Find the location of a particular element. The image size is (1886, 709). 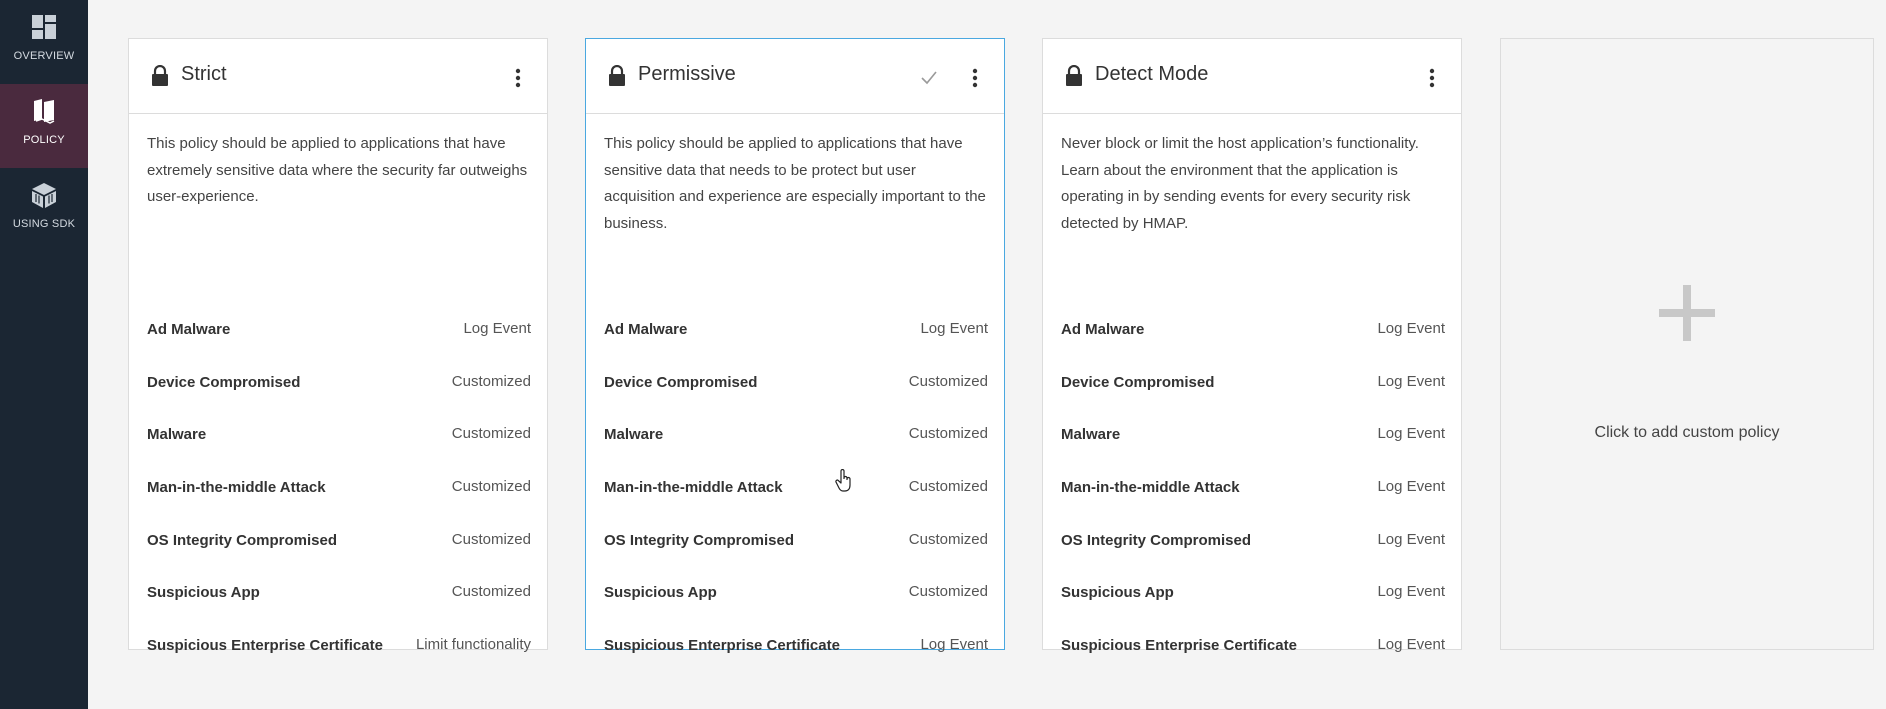

sidebar-item-using-sdk: USING SDK is located at coordinates (44, 210).